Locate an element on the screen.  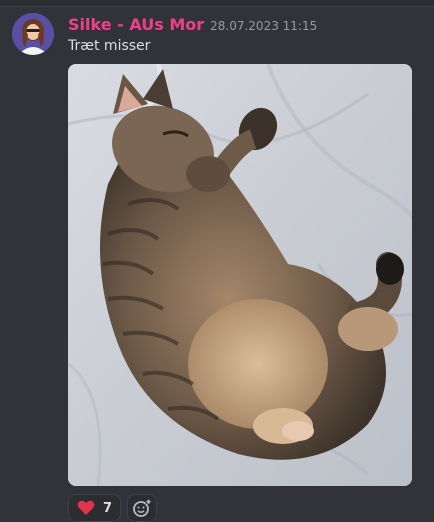
heart-icon is located at coordinates (86, 507).